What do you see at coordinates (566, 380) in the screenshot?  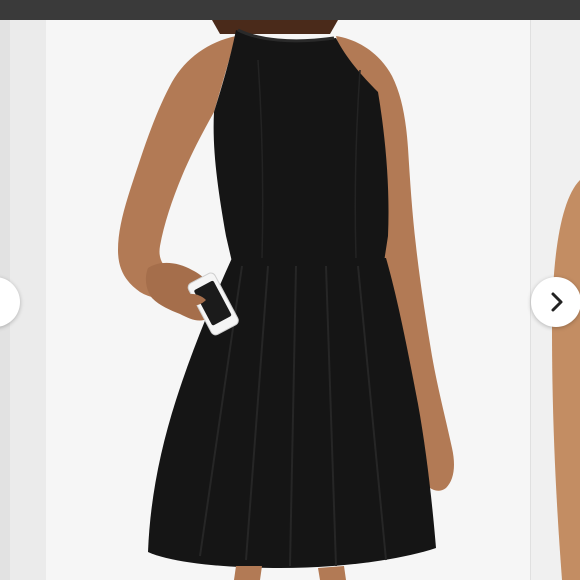 I see `next-slide-arm` at bounding box center [566, 380].